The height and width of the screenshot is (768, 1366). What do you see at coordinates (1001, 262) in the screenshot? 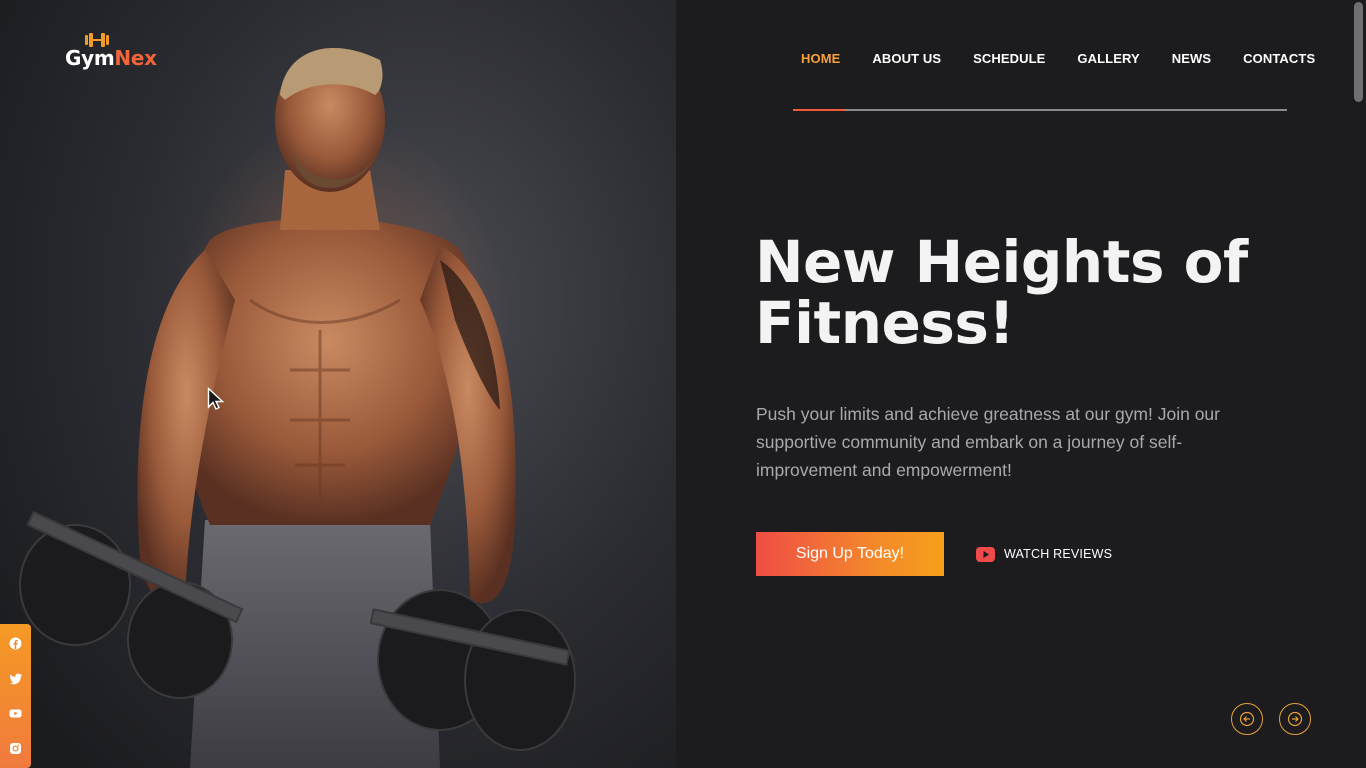
I see `hero-title-line1: New Heights of` at bounding box center [1001, 262].